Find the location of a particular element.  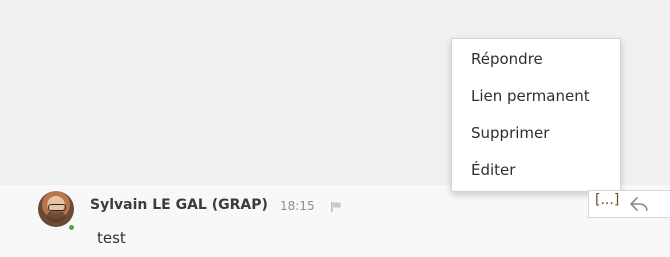

avatar is located at coordinates (56, 209).